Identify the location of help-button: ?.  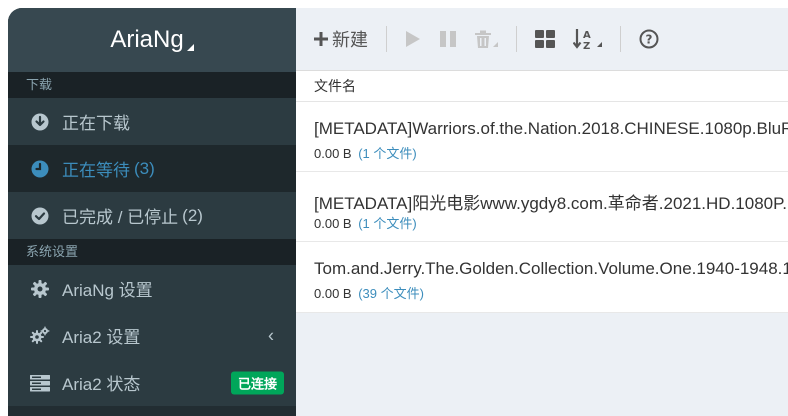
(649, 39).